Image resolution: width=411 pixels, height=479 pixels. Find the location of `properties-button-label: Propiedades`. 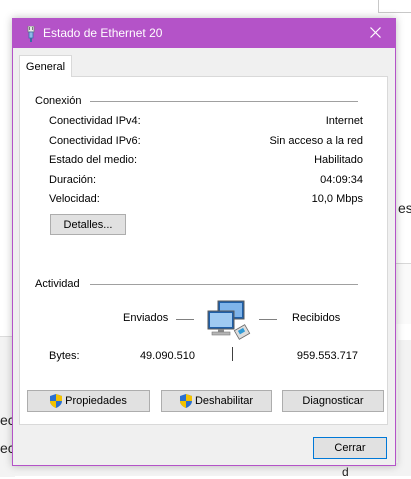

properties-button-label: Propiedades is located at coordinates (96, 401).